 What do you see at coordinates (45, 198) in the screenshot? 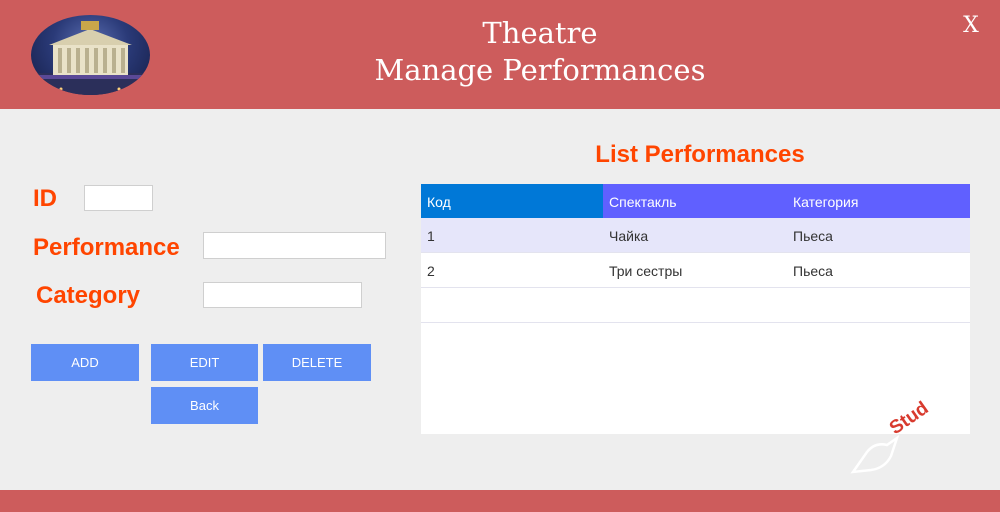
I see `id-label: ID` at bounding box center [45, 198].